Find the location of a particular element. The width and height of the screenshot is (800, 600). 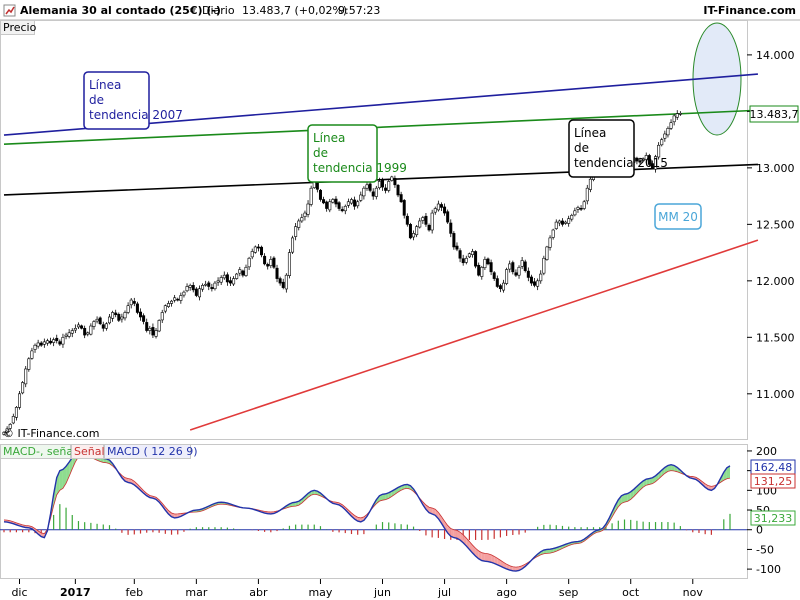

price-tick-label: 12.500 is located at coordinates (775, 224).